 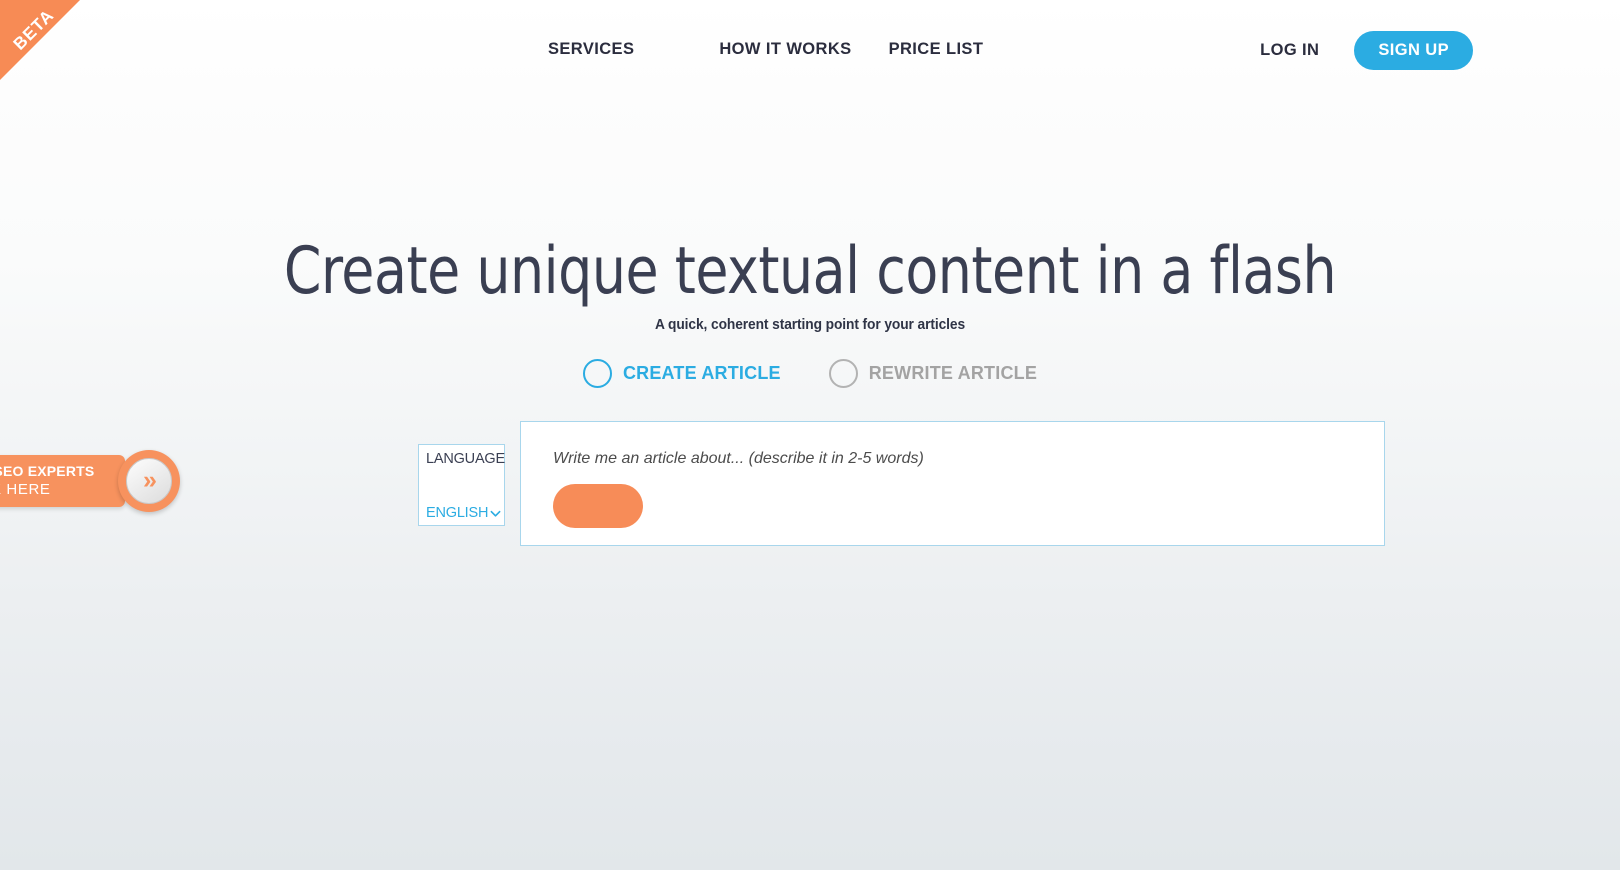 I want to click on nav-account-actions: LOG IN SIGN UP, so click(x=1366, y=50).